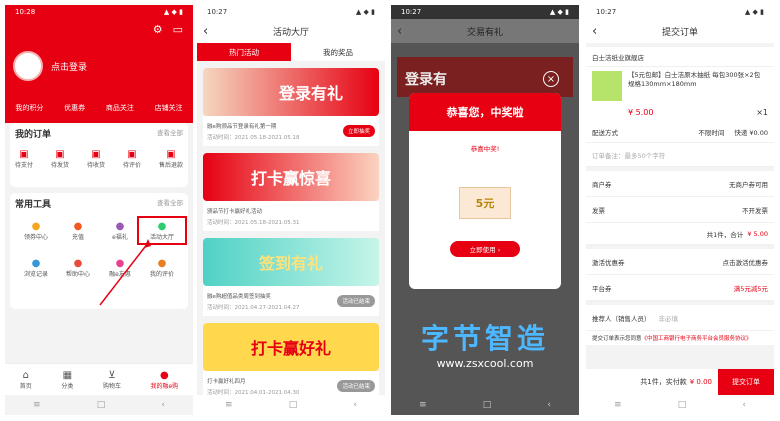  I want to click on order-remark-input: 订单备注：最多50个字符, so click(680, 155).